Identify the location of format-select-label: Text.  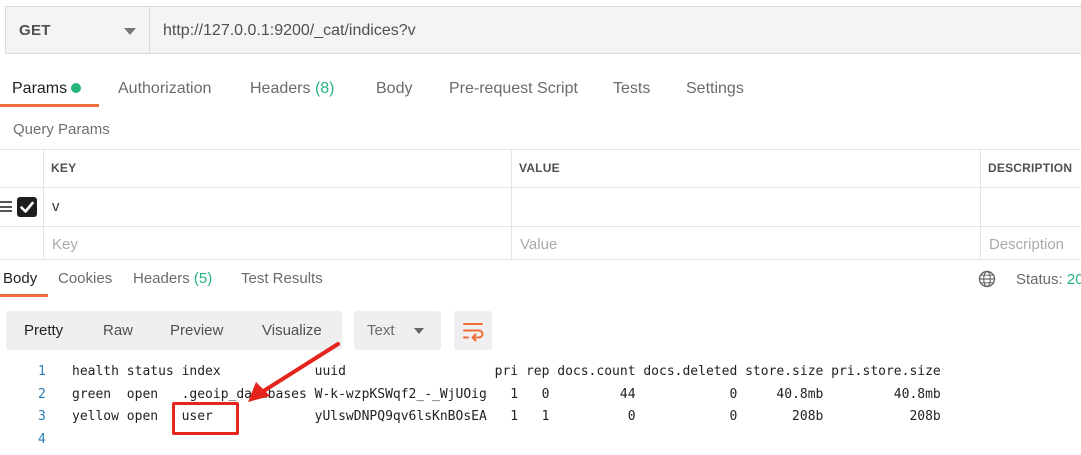
(381, 330).